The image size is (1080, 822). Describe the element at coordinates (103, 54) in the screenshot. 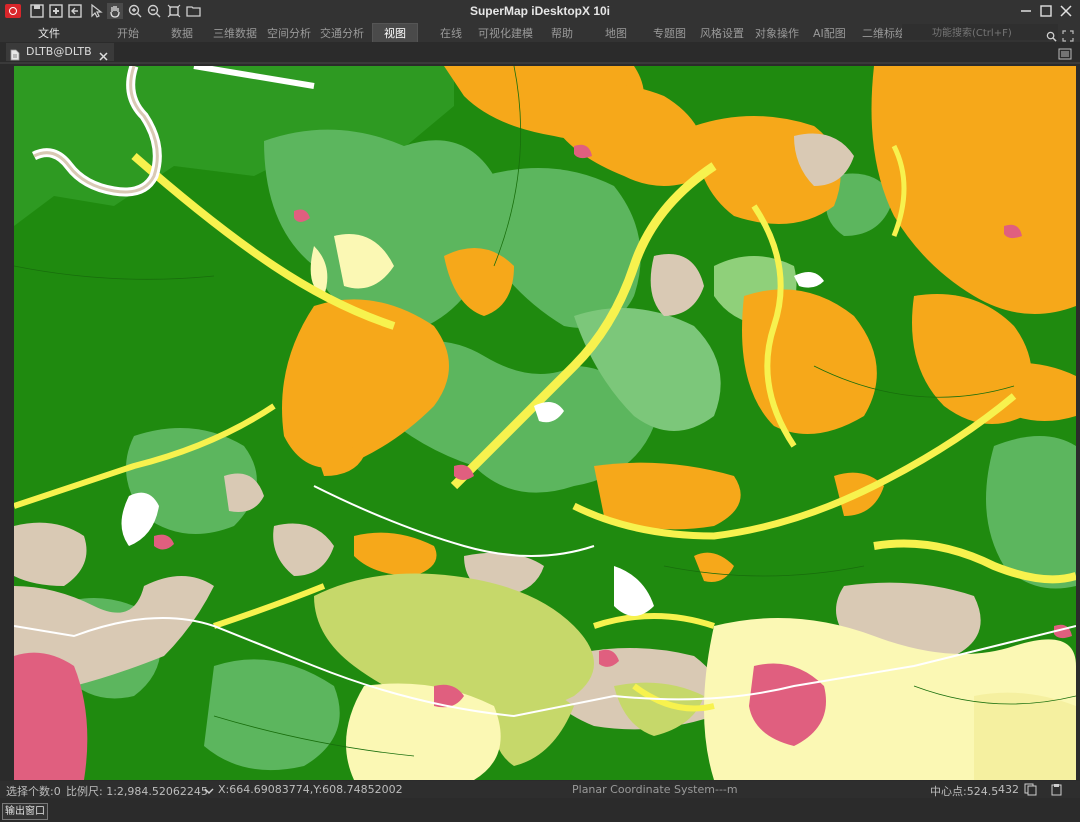

I see `tab-close-icon` at that location.